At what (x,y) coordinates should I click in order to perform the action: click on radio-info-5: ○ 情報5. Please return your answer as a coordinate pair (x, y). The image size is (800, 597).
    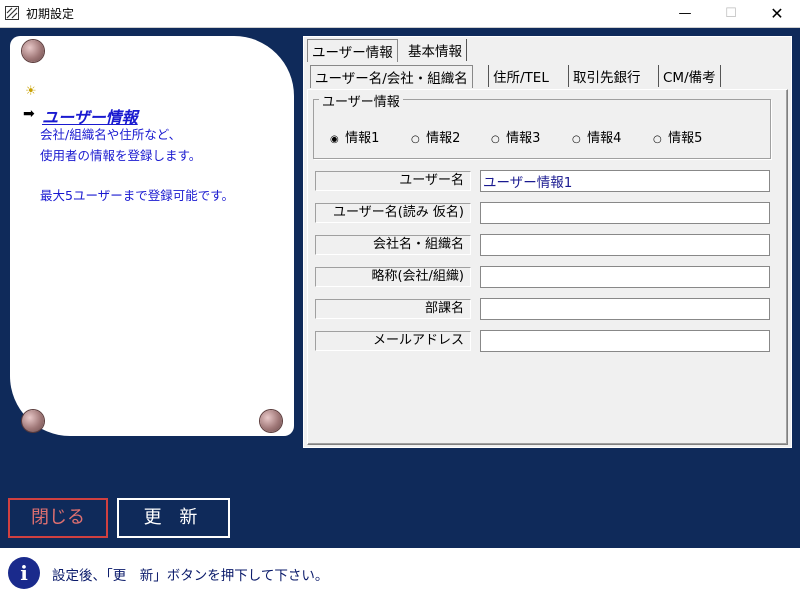
    Looking at the image, I should click on (677, 136).